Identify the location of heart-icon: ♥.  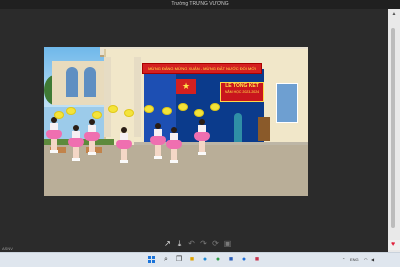
(393, 244).